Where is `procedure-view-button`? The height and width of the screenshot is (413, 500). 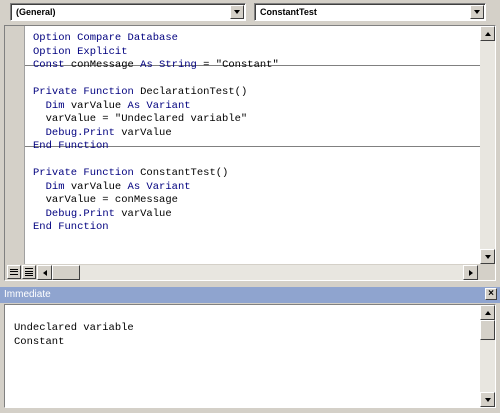 procedure-view-button is located at coordinates (14, 272).